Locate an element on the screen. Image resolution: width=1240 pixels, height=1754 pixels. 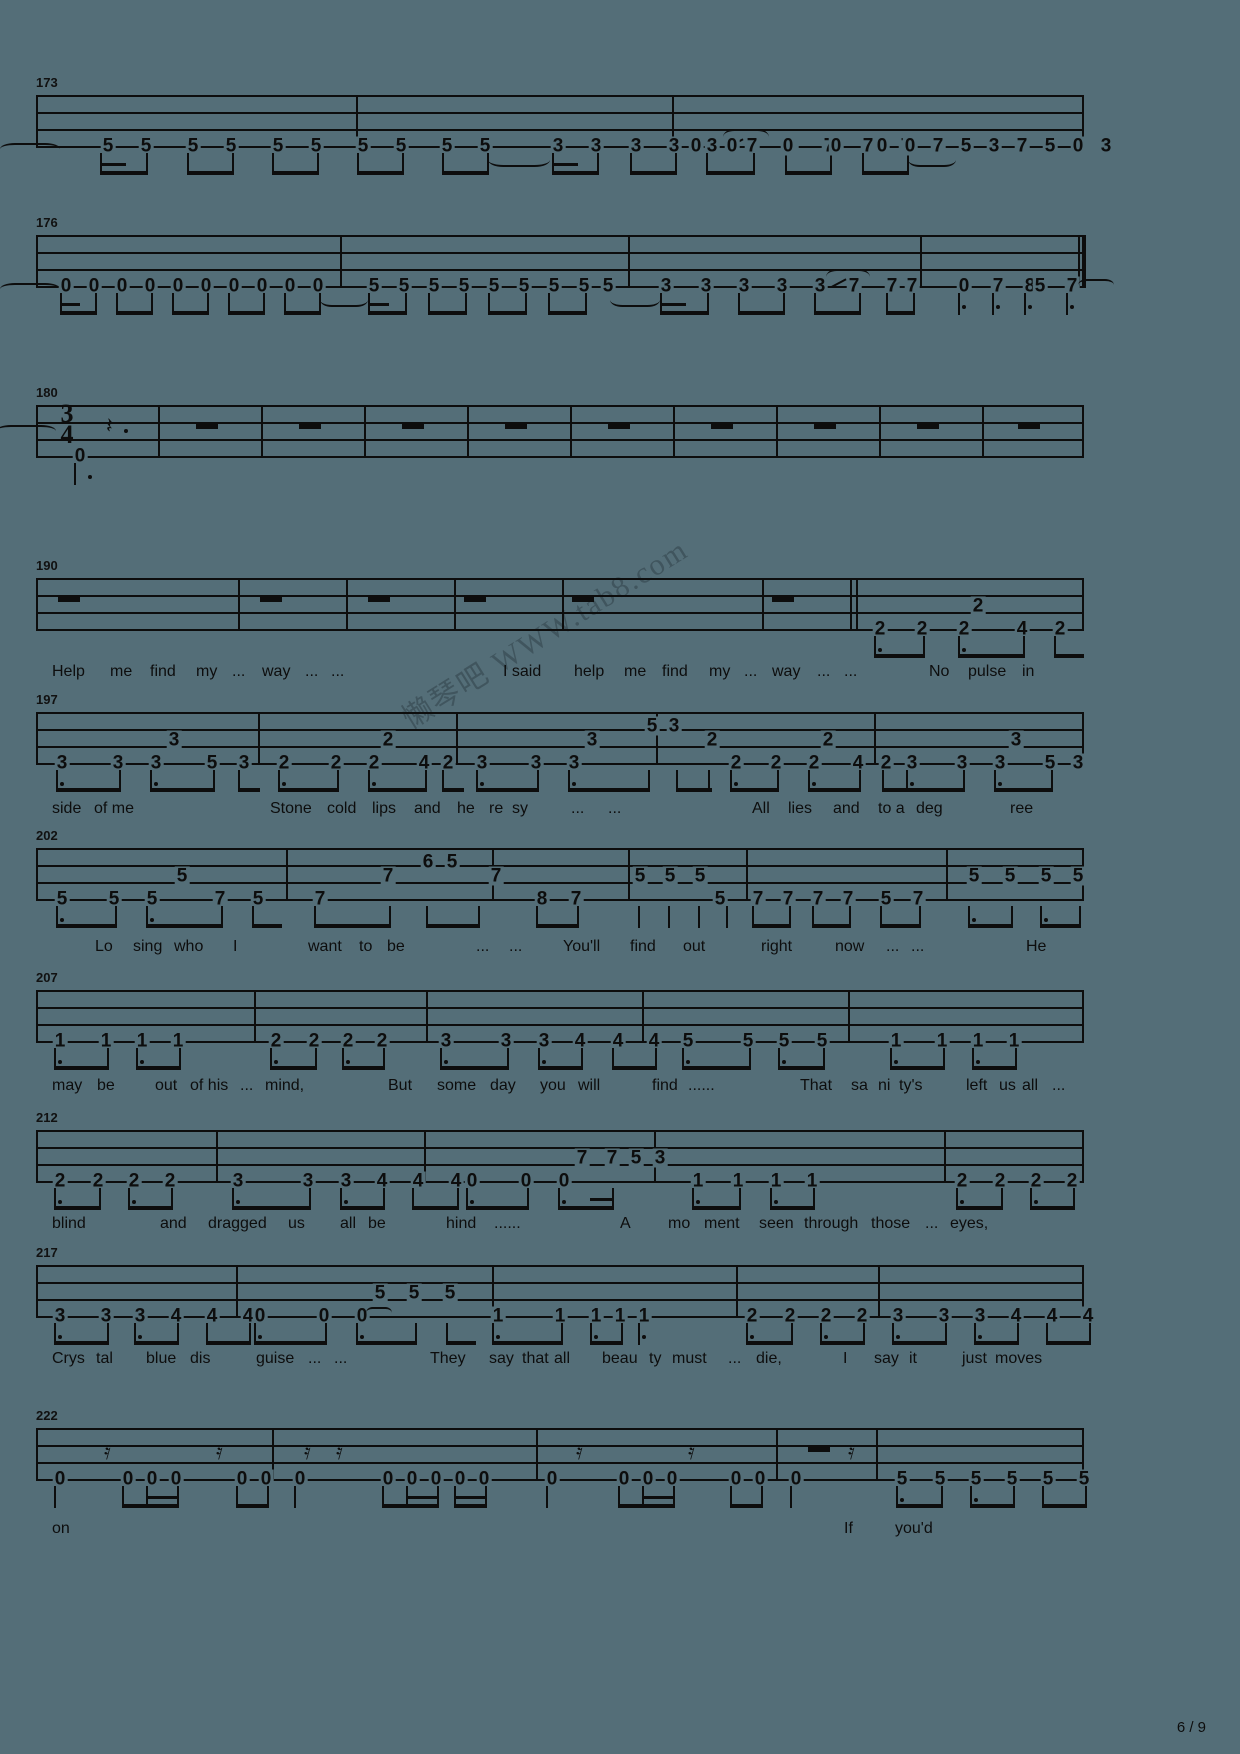
measure-number: 173 is located at coordinates (47, 82).